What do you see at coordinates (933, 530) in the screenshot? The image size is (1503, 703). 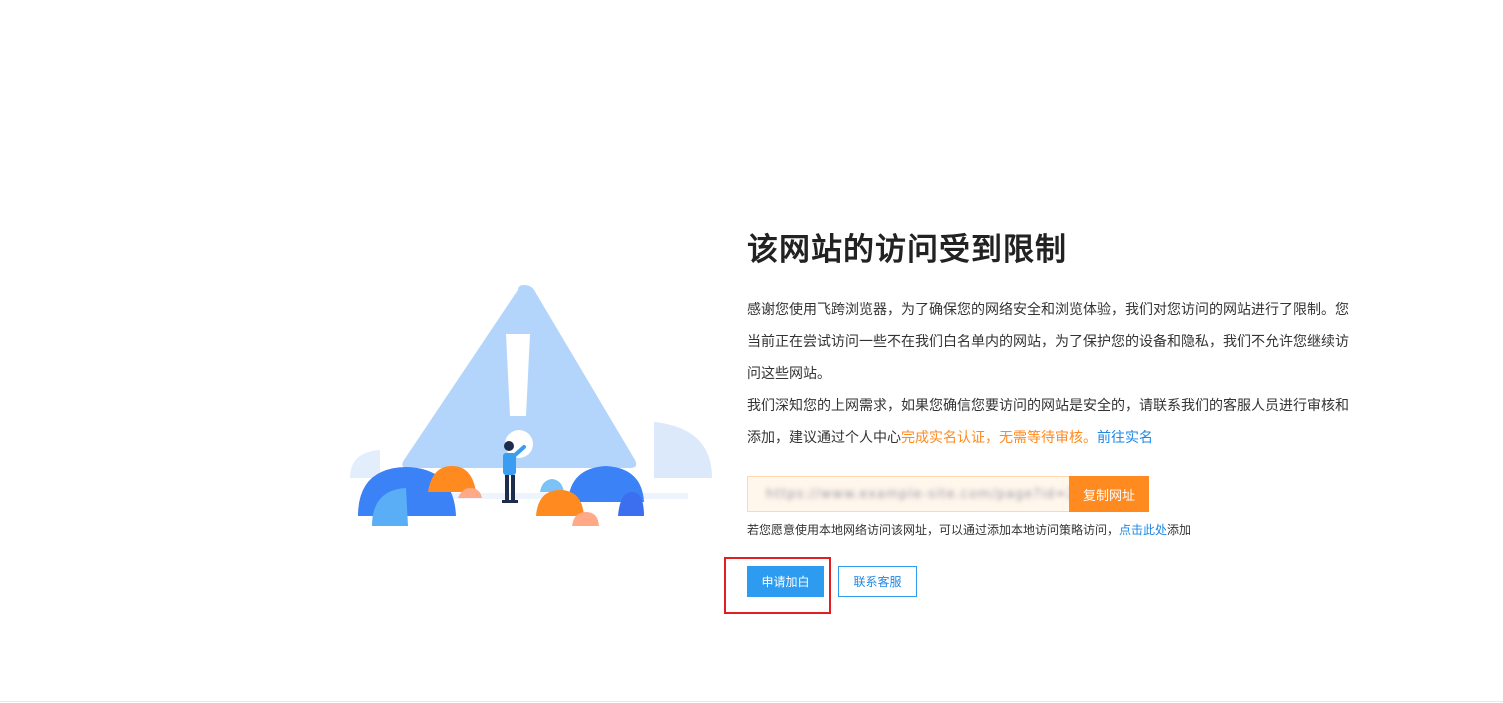 I see `local-access-hint-text: 若您愿意使用本地网络访问该网址，可以通过添加本地访问策略访问，` at bounding box center [933, 530].